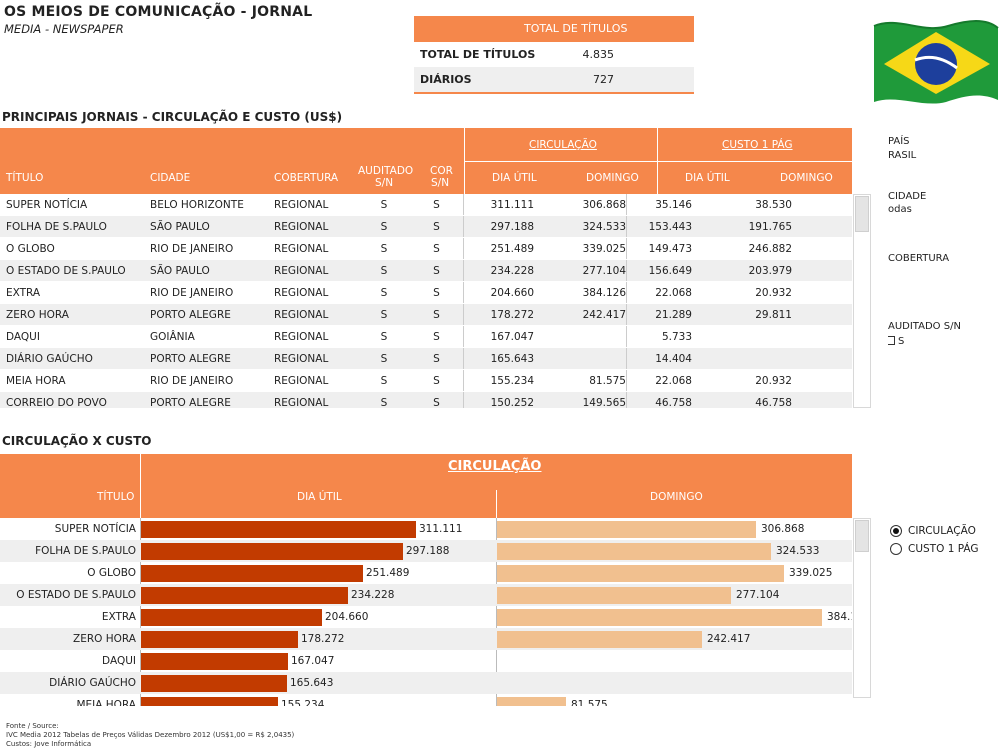  I want to click on chart-header: TÍTULO CIRCULAÇÃO DIA ÚTIL DOMINGO, so click(426, 486).